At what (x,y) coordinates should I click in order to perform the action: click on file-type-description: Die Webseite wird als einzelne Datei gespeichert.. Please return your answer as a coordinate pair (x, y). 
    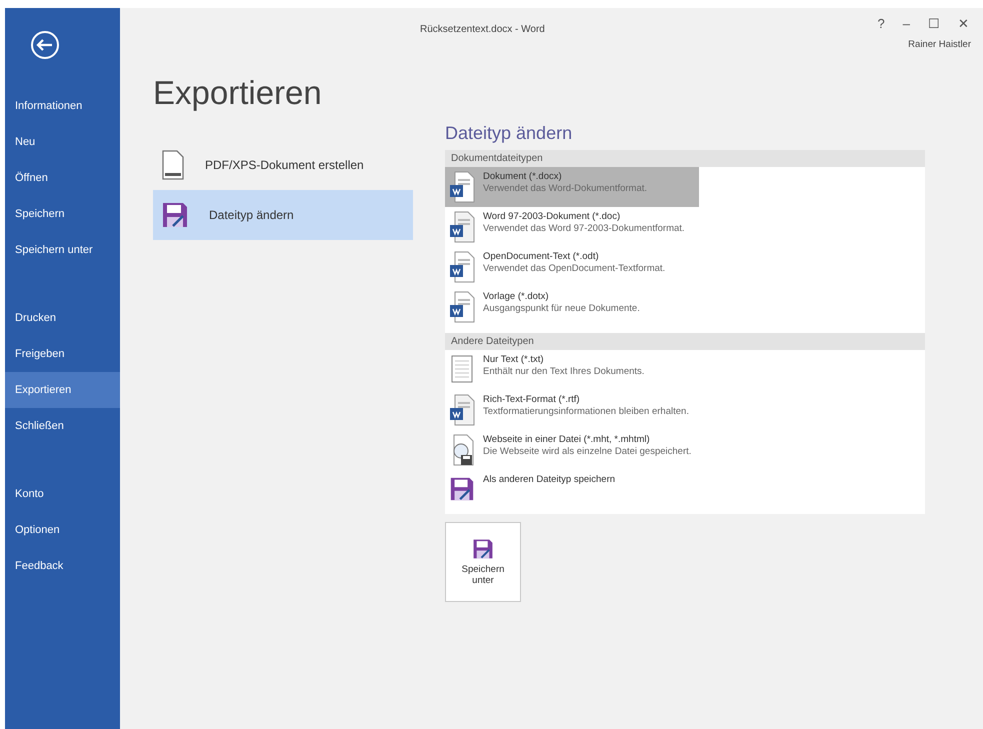
    Looking at the image, I should click on (587, 452).